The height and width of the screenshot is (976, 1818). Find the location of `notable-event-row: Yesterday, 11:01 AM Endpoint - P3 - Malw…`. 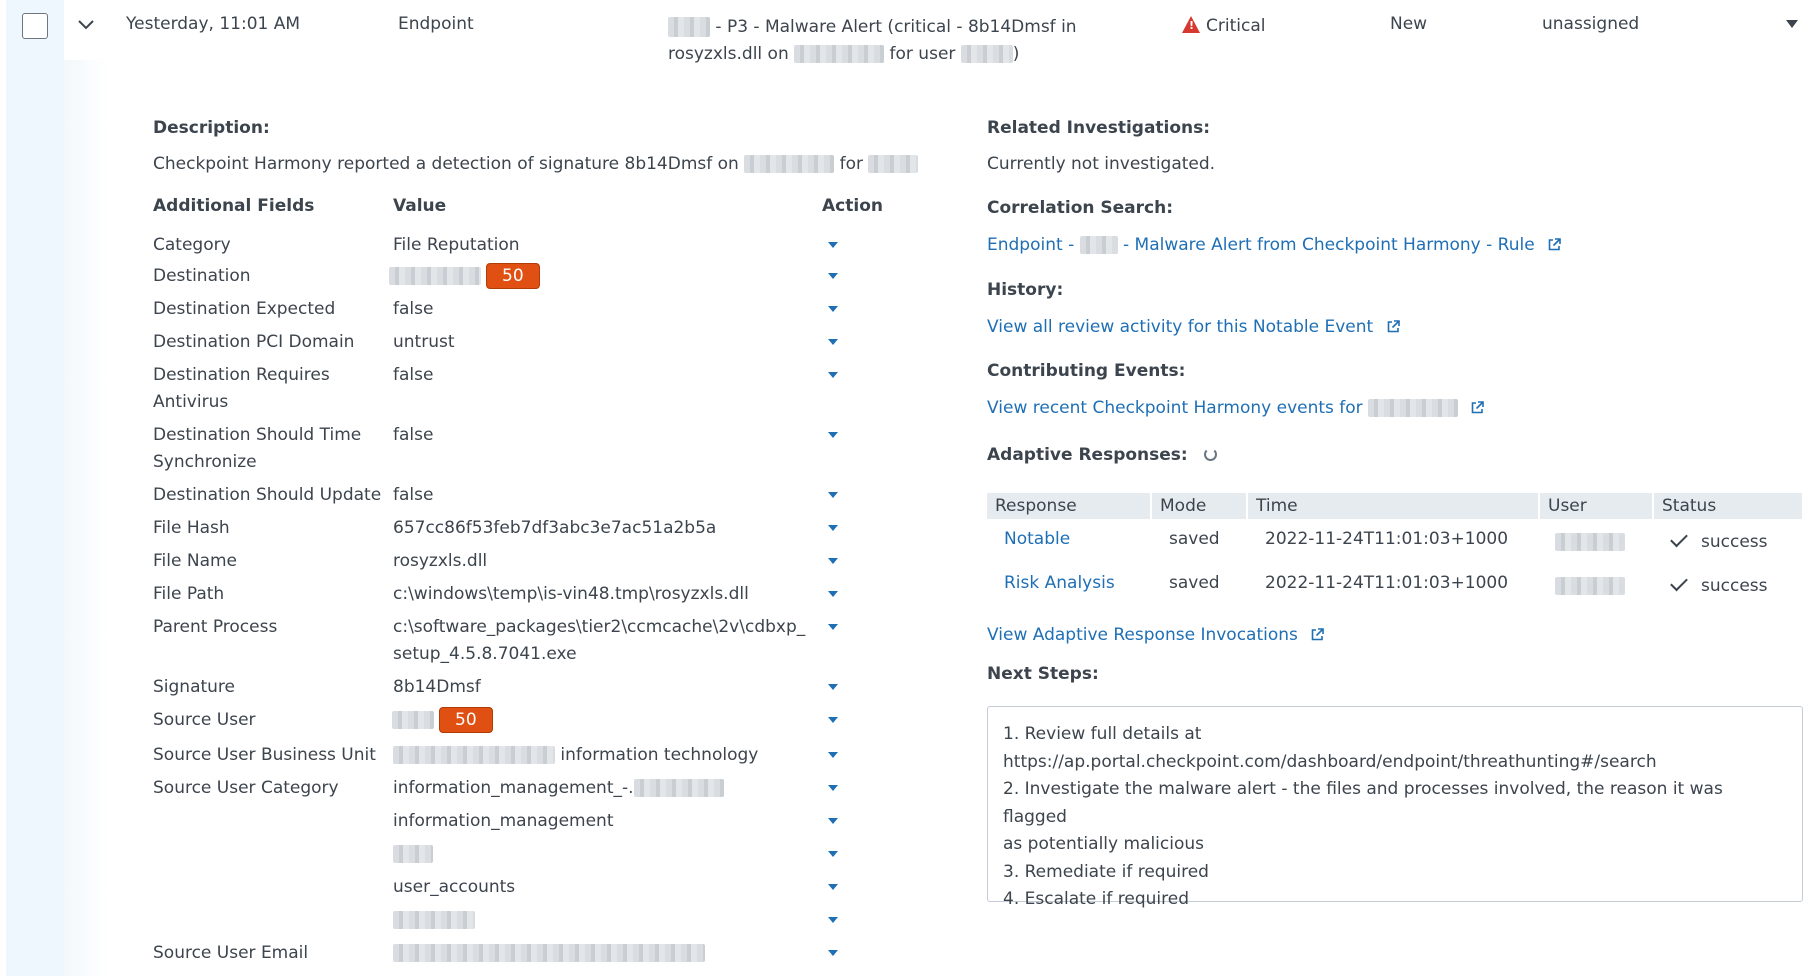

notable-event-row: Yesterday, 11:01 AM Endpoint - P3 - Malw… is located at coordinates (909, 38).